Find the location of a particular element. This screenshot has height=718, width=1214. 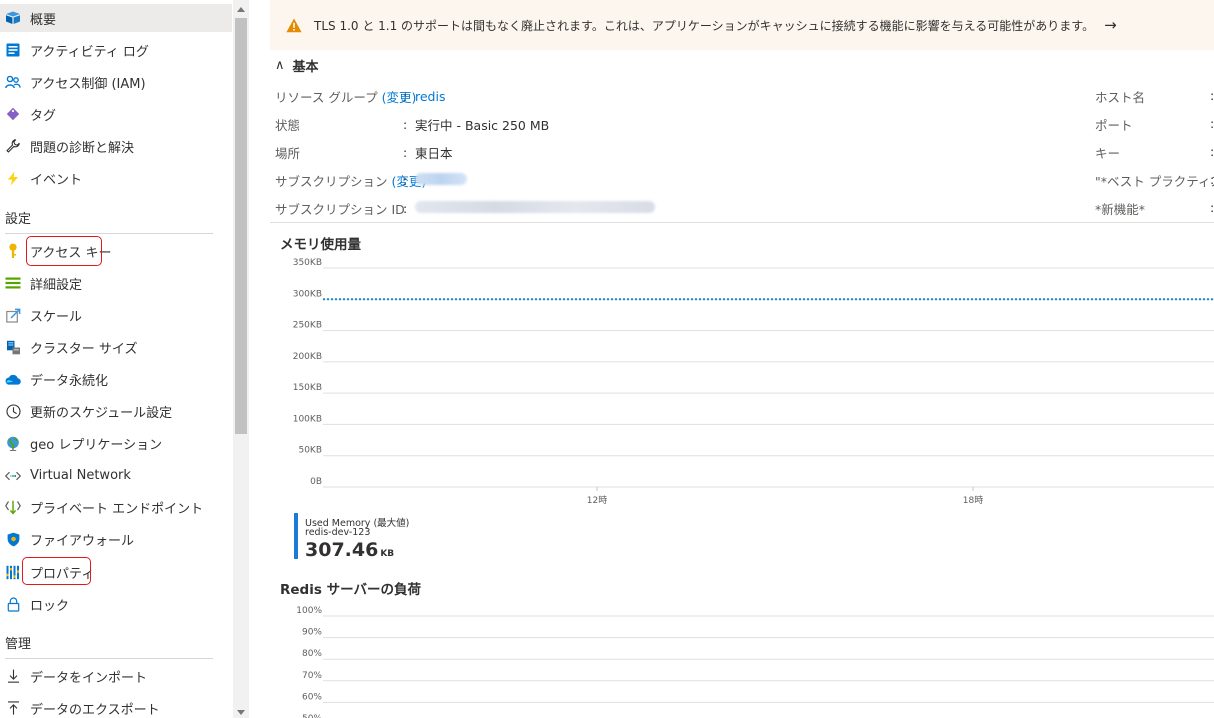

cluster-icon is located at coordinates (13, 347).